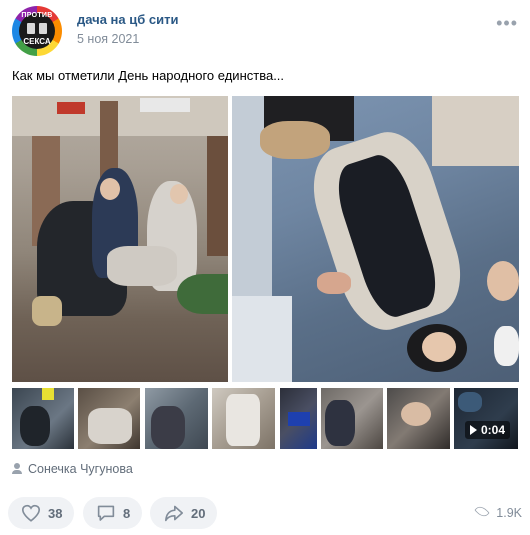  I want to click on avatar-top-text: ПРОТИВ, so click(37, 15).